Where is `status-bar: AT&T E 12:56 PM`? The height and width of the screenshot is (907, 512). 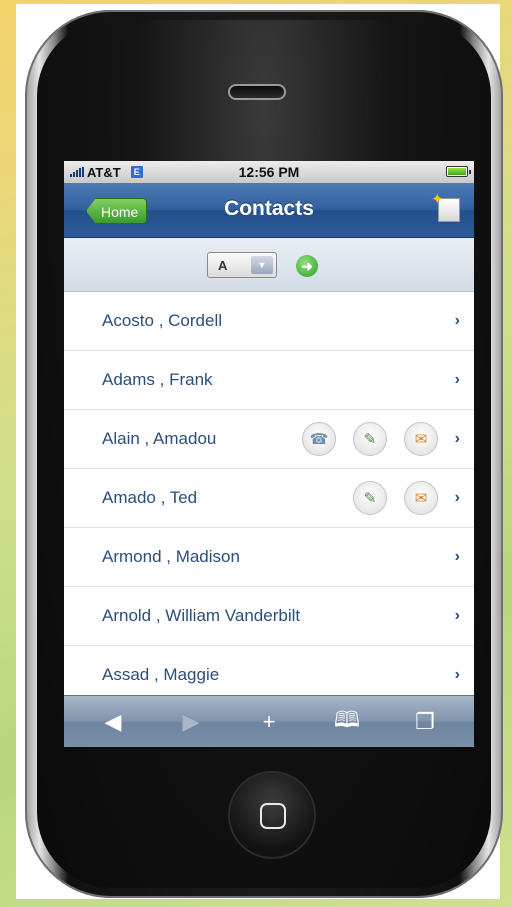
status-bar: AT&T E 12:56 PM is located at coordinates (269, 172).